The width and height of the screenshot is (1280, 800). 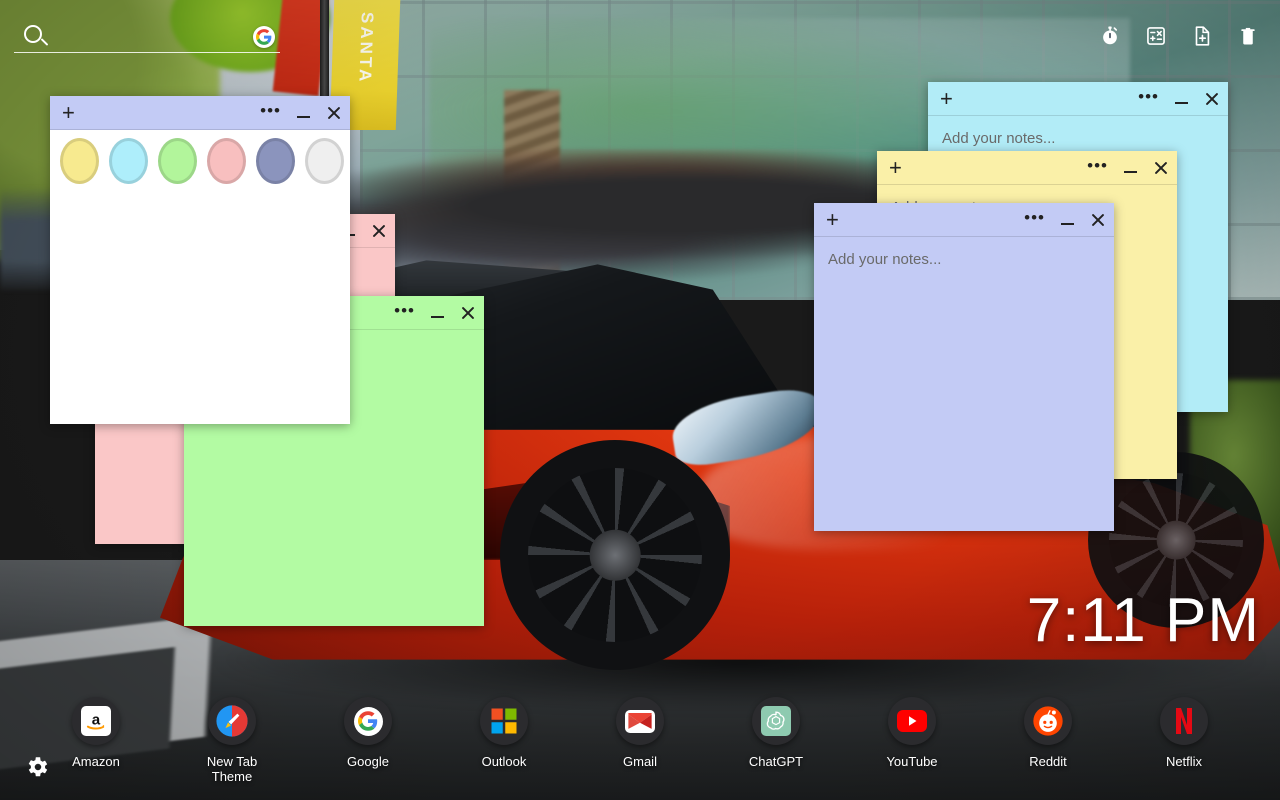 What do you see at coordinates (1143, 620) in the screenshot?
I see `clock-time: 7:11 PM` at bounding box center [1143, 620].